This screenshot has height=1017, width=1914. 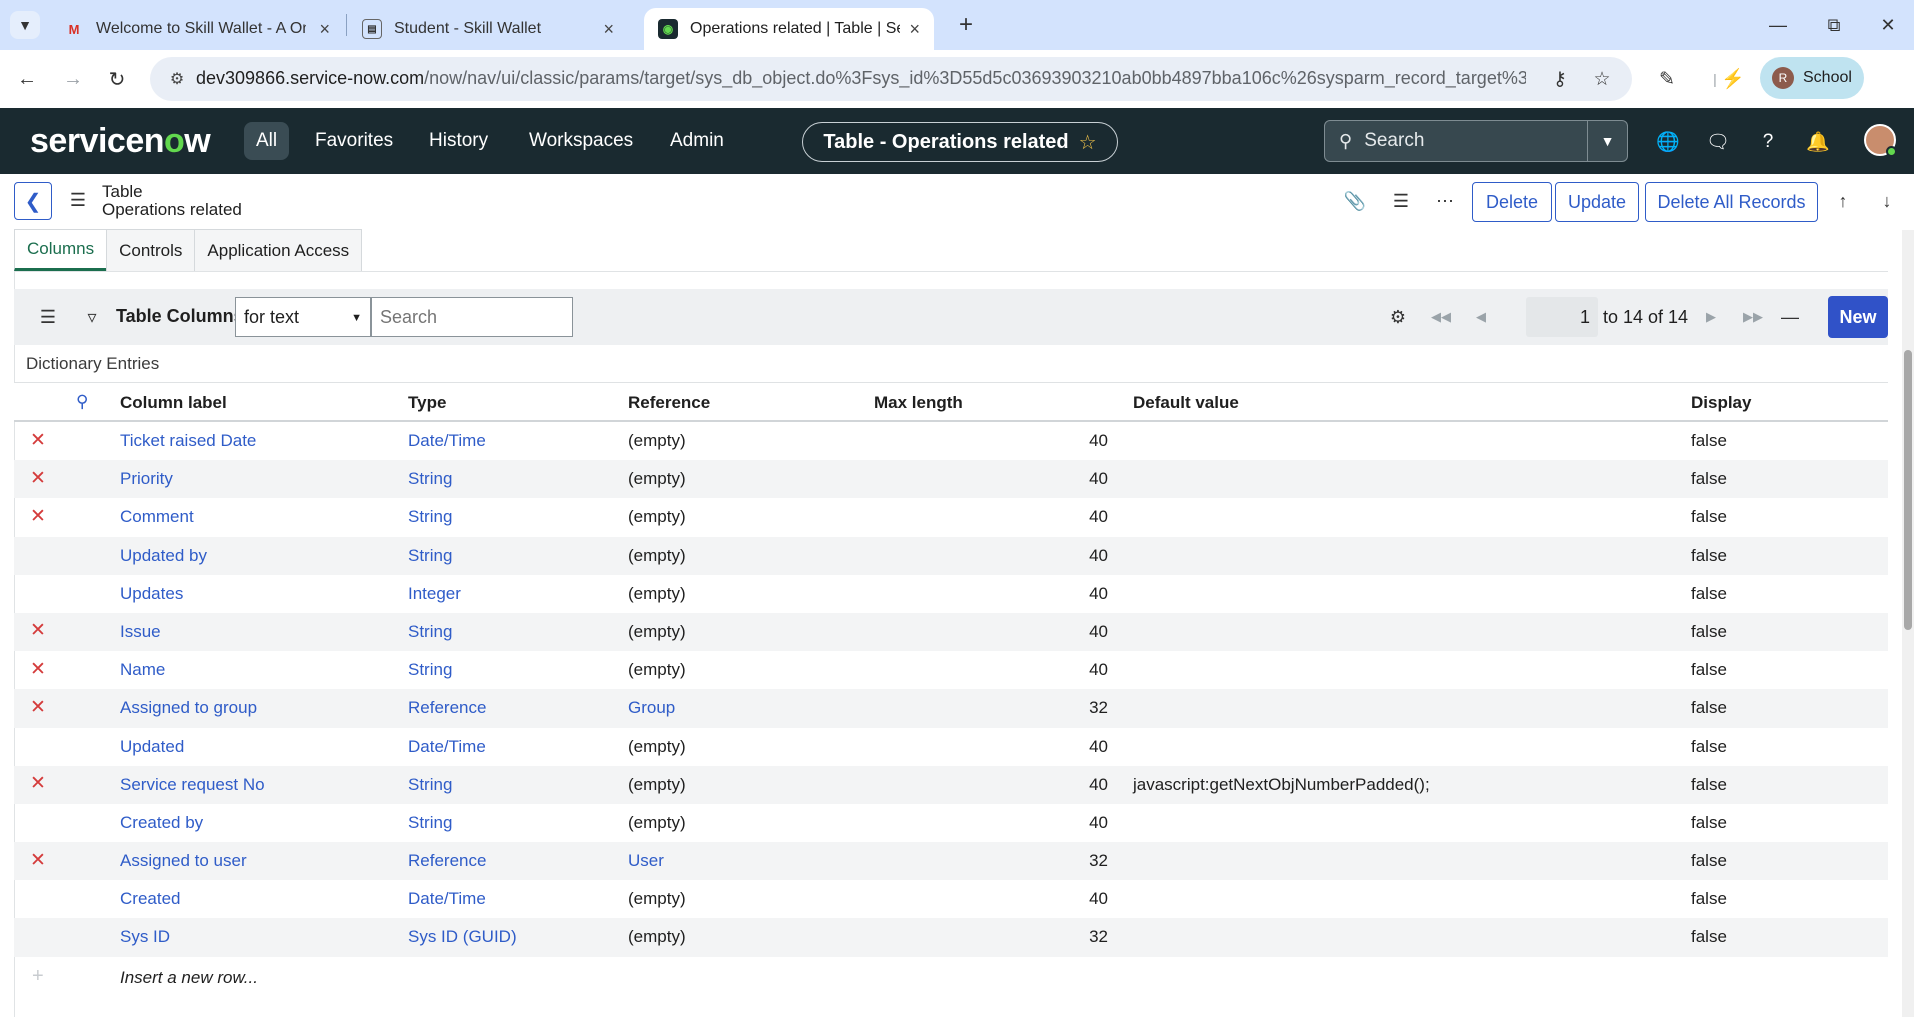 I want to click on column-label-link: Comment, so click(x=157, y=517).